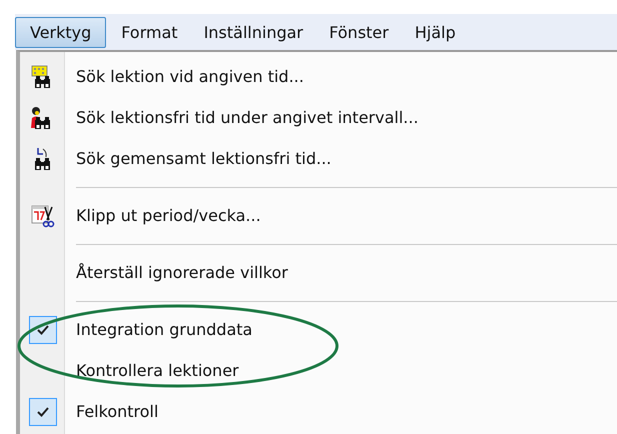 This screenshot has height=434, width=617. Describe the element at coordinates (43, 216) in the screenshot. I see `calendar-scissors-icon` at that location.